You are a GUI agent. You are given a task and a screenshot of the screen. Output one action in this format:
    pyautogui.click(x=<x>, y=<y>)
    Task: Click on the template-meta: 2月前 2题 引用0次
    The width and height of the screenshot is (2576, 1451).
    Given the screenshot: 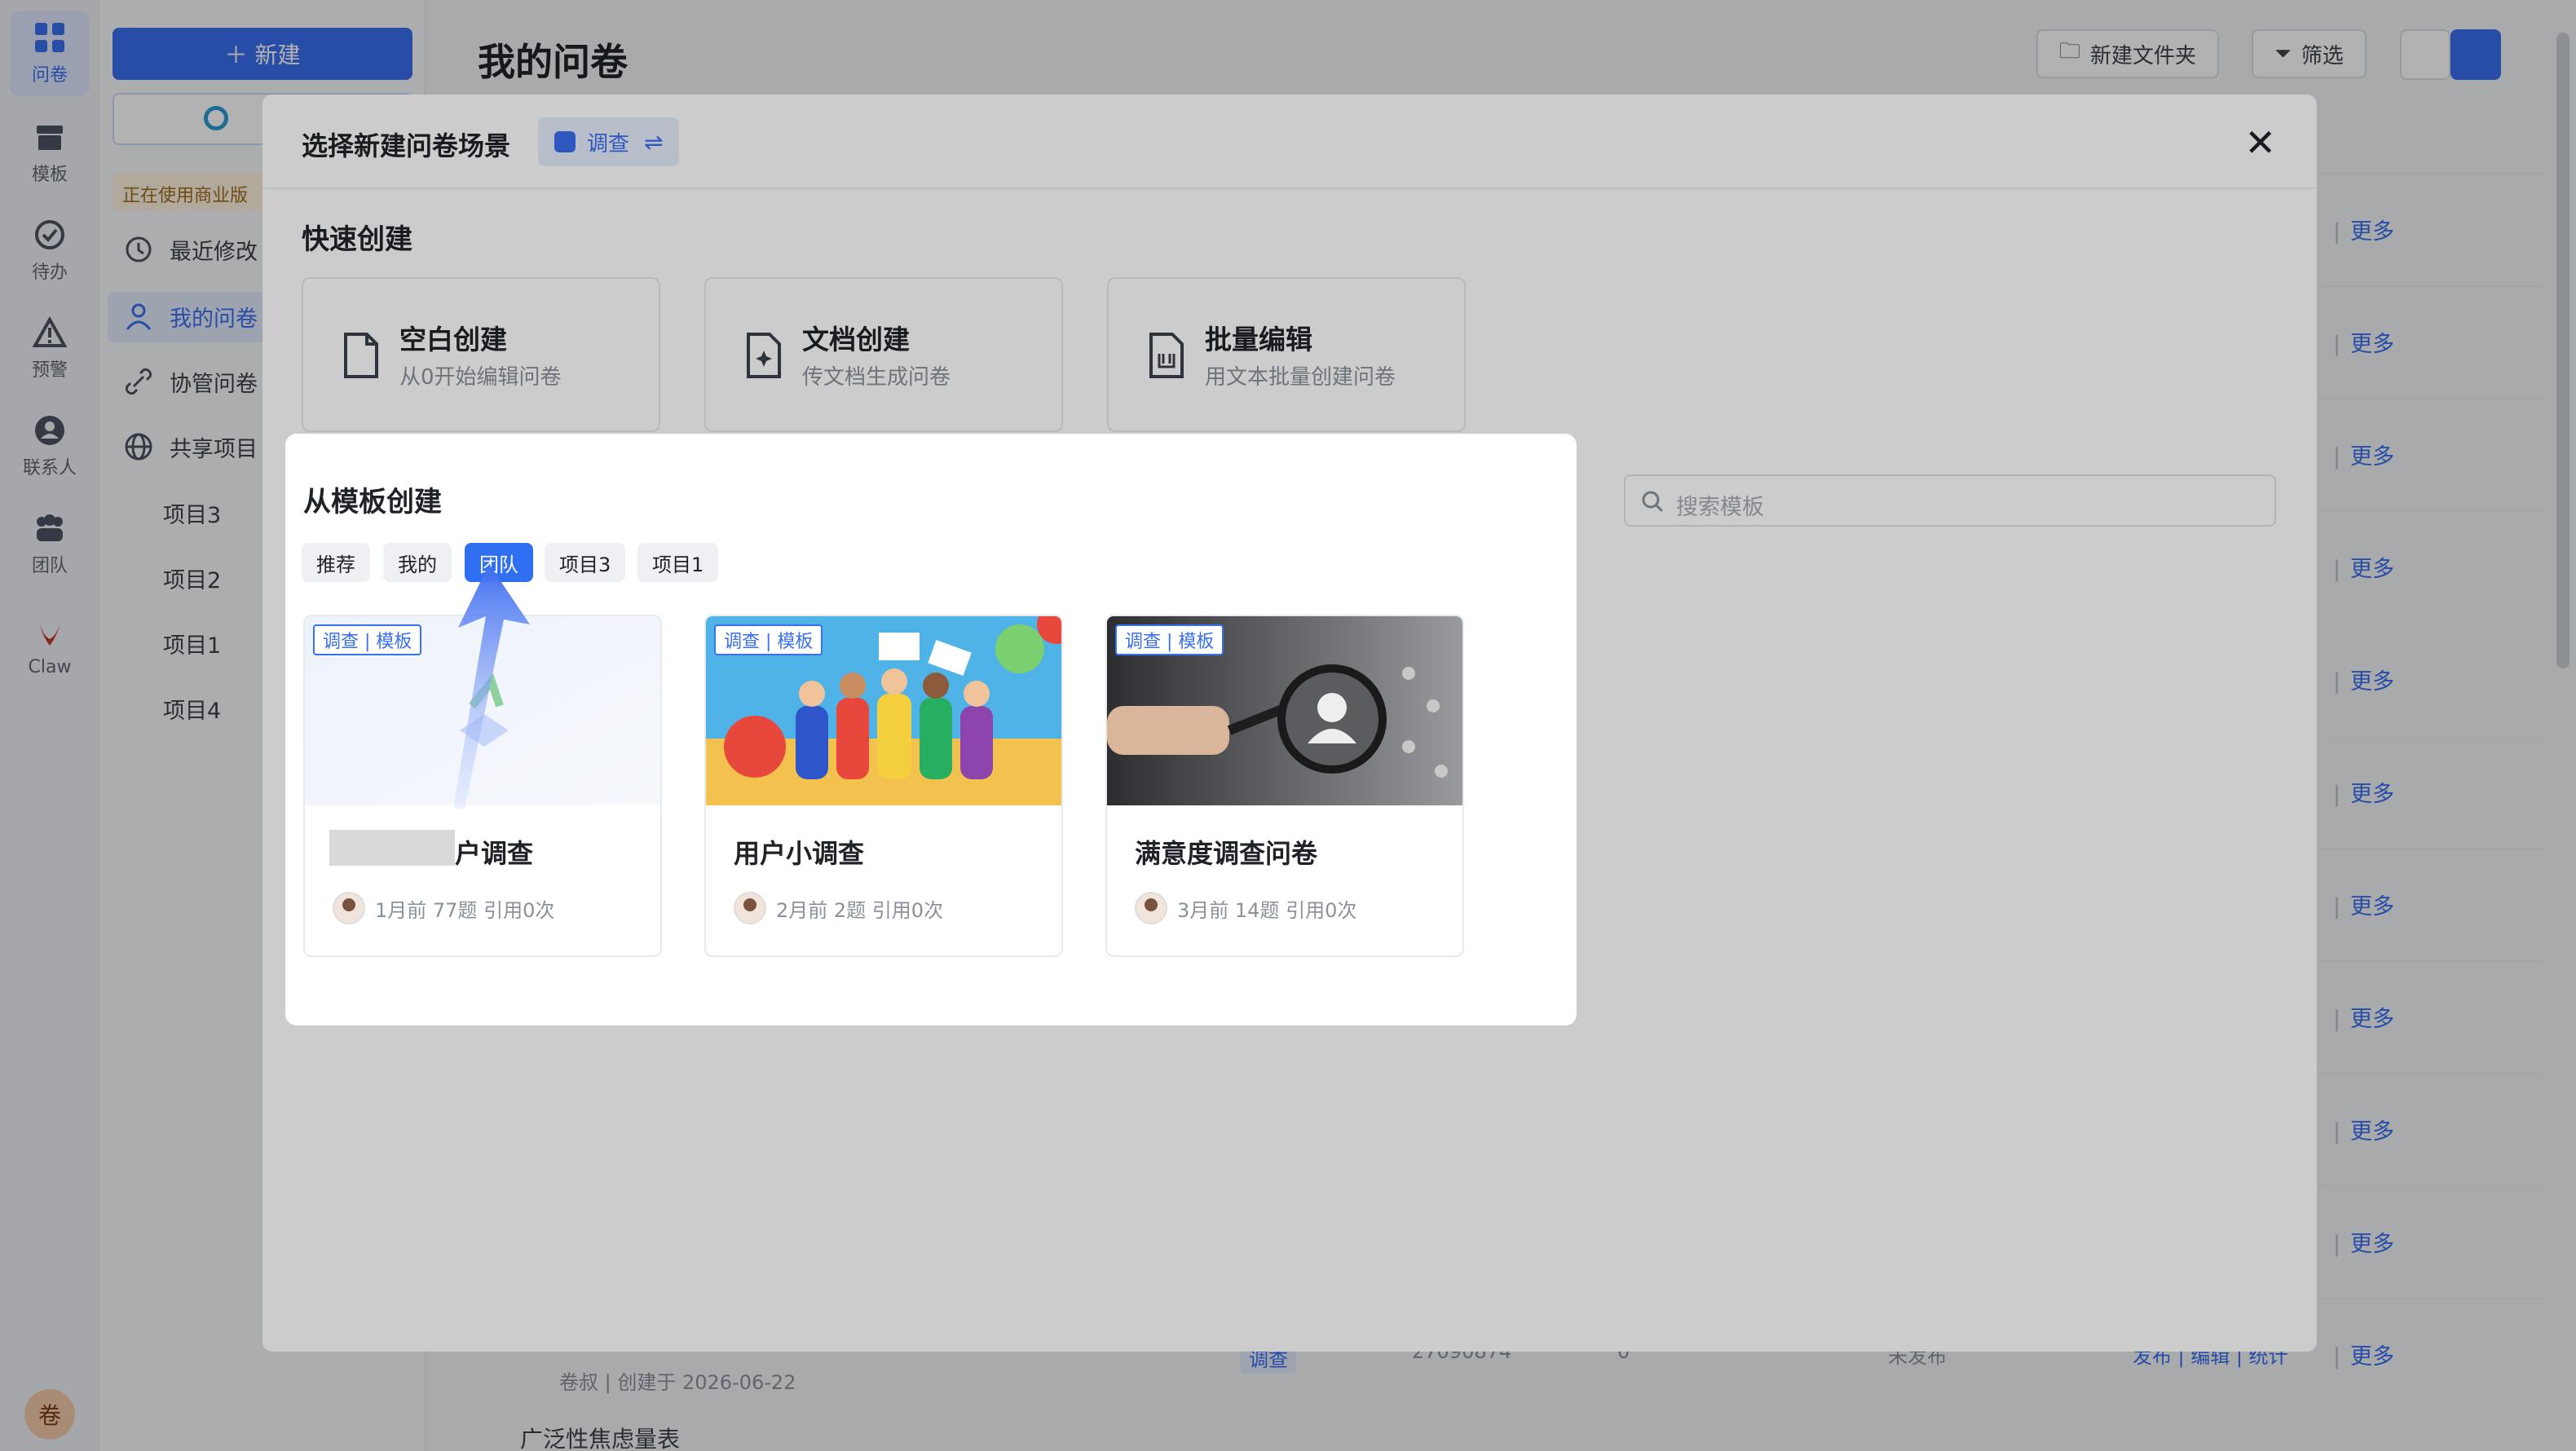 What is the action you would take?
    pyautogui.click(x=838, y=908)
    